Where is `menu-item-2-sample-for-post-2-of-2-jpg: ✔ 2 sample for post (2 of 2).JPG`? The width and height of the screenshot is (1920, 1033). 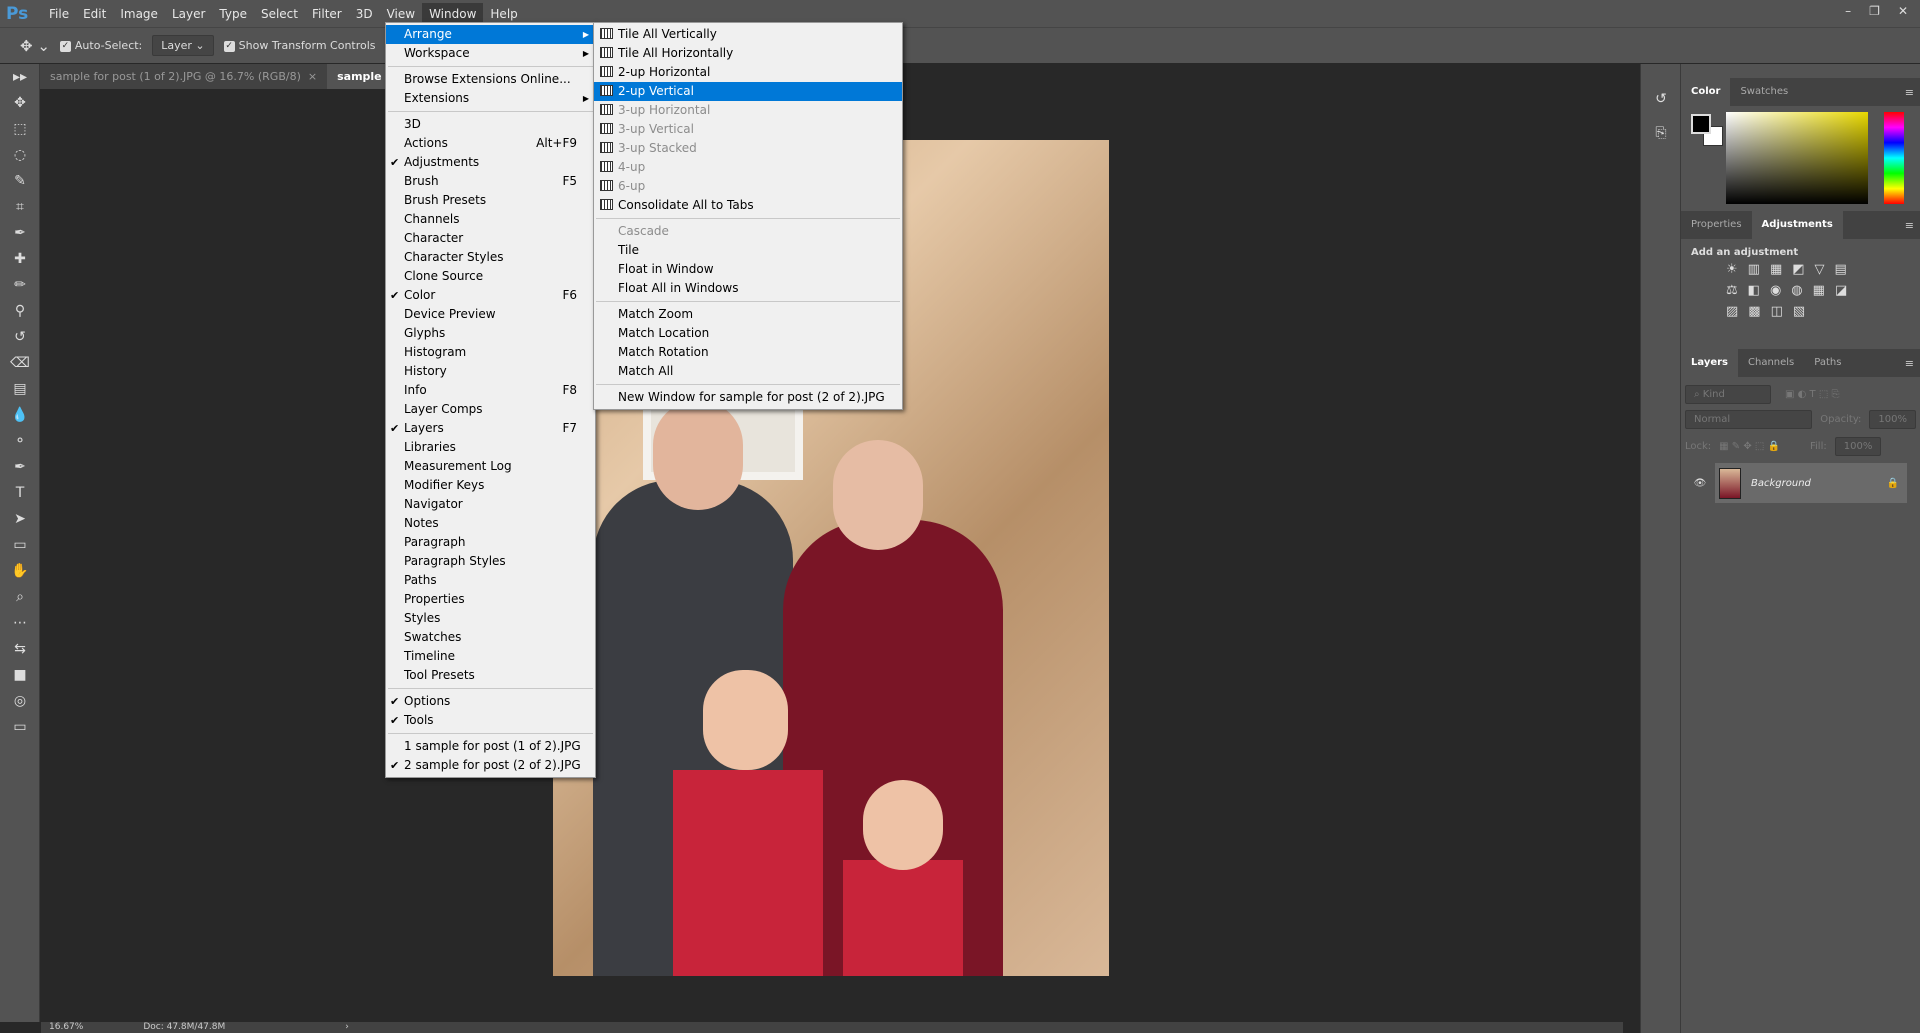
menu-item-2-sample-for-post-2-of-2-jpg: ✔ 2 sample for post (2 of 2).JPG is located at coordinates (490, 765).